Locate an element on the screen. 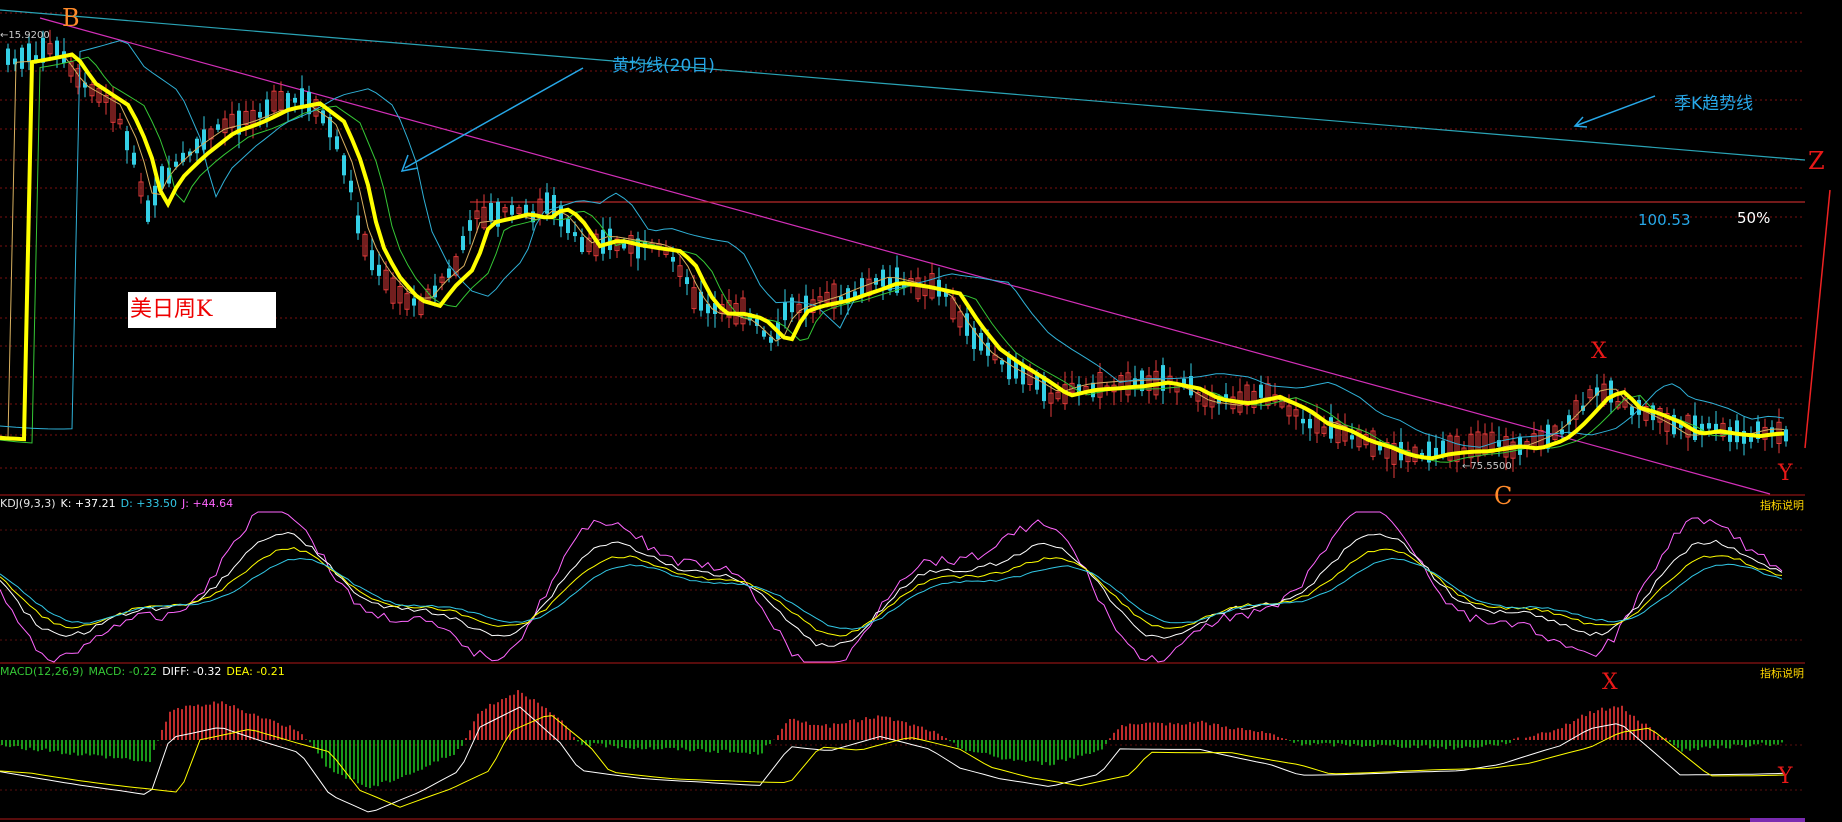  macd-diff-line is located at coordinates (892, 759).